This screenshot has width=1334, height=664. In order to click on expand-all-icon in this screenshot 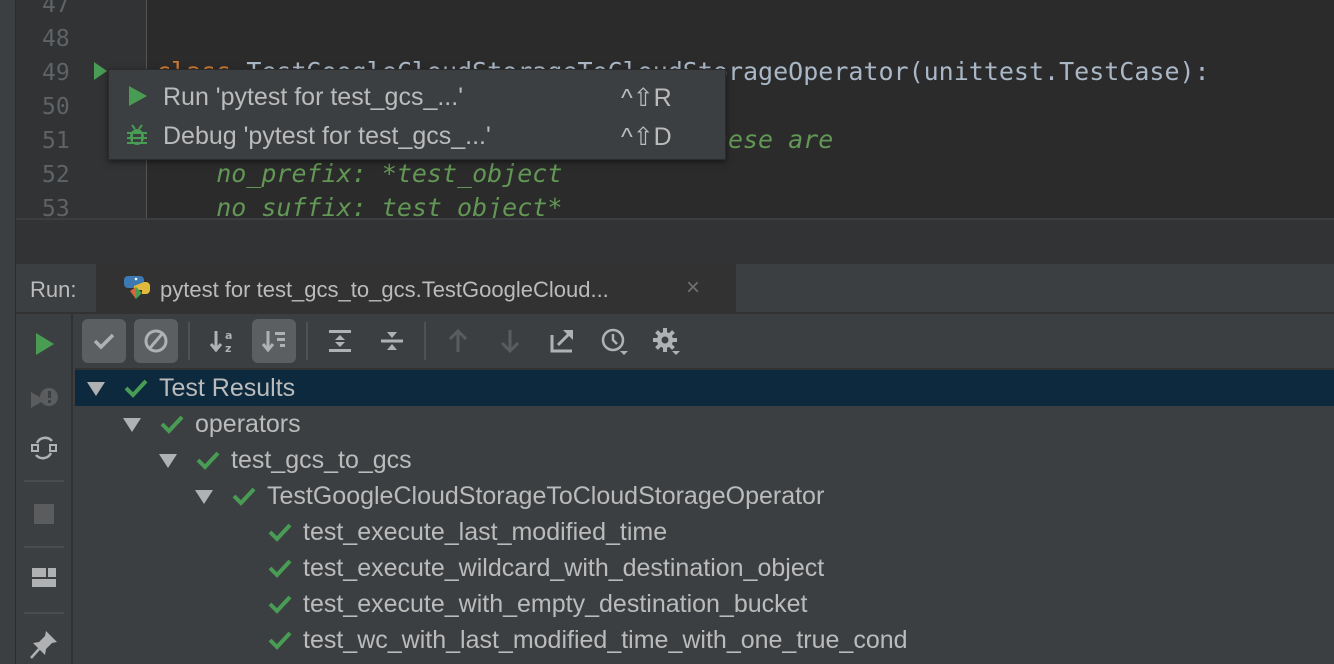, I will do `click(340, 341)`.